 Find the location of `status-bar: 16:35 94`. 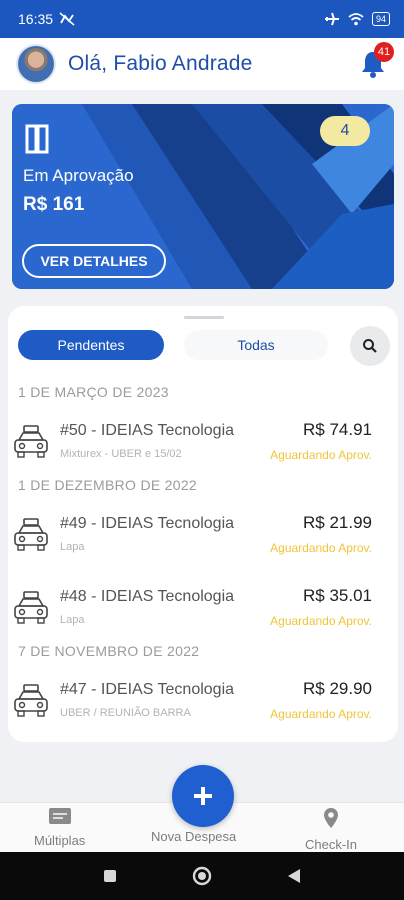

status-bar: 16:35 94 is located at coordinates (202, 19).